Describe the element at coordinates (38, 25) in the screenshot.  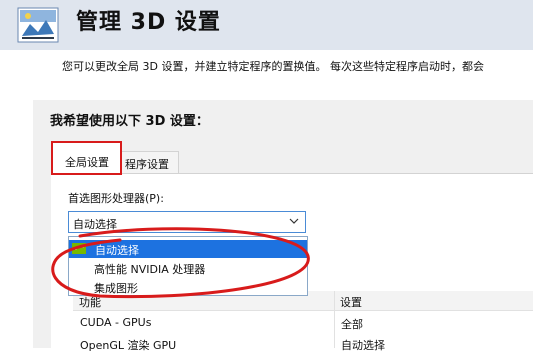
I see `3d-settings-icon` at that location.